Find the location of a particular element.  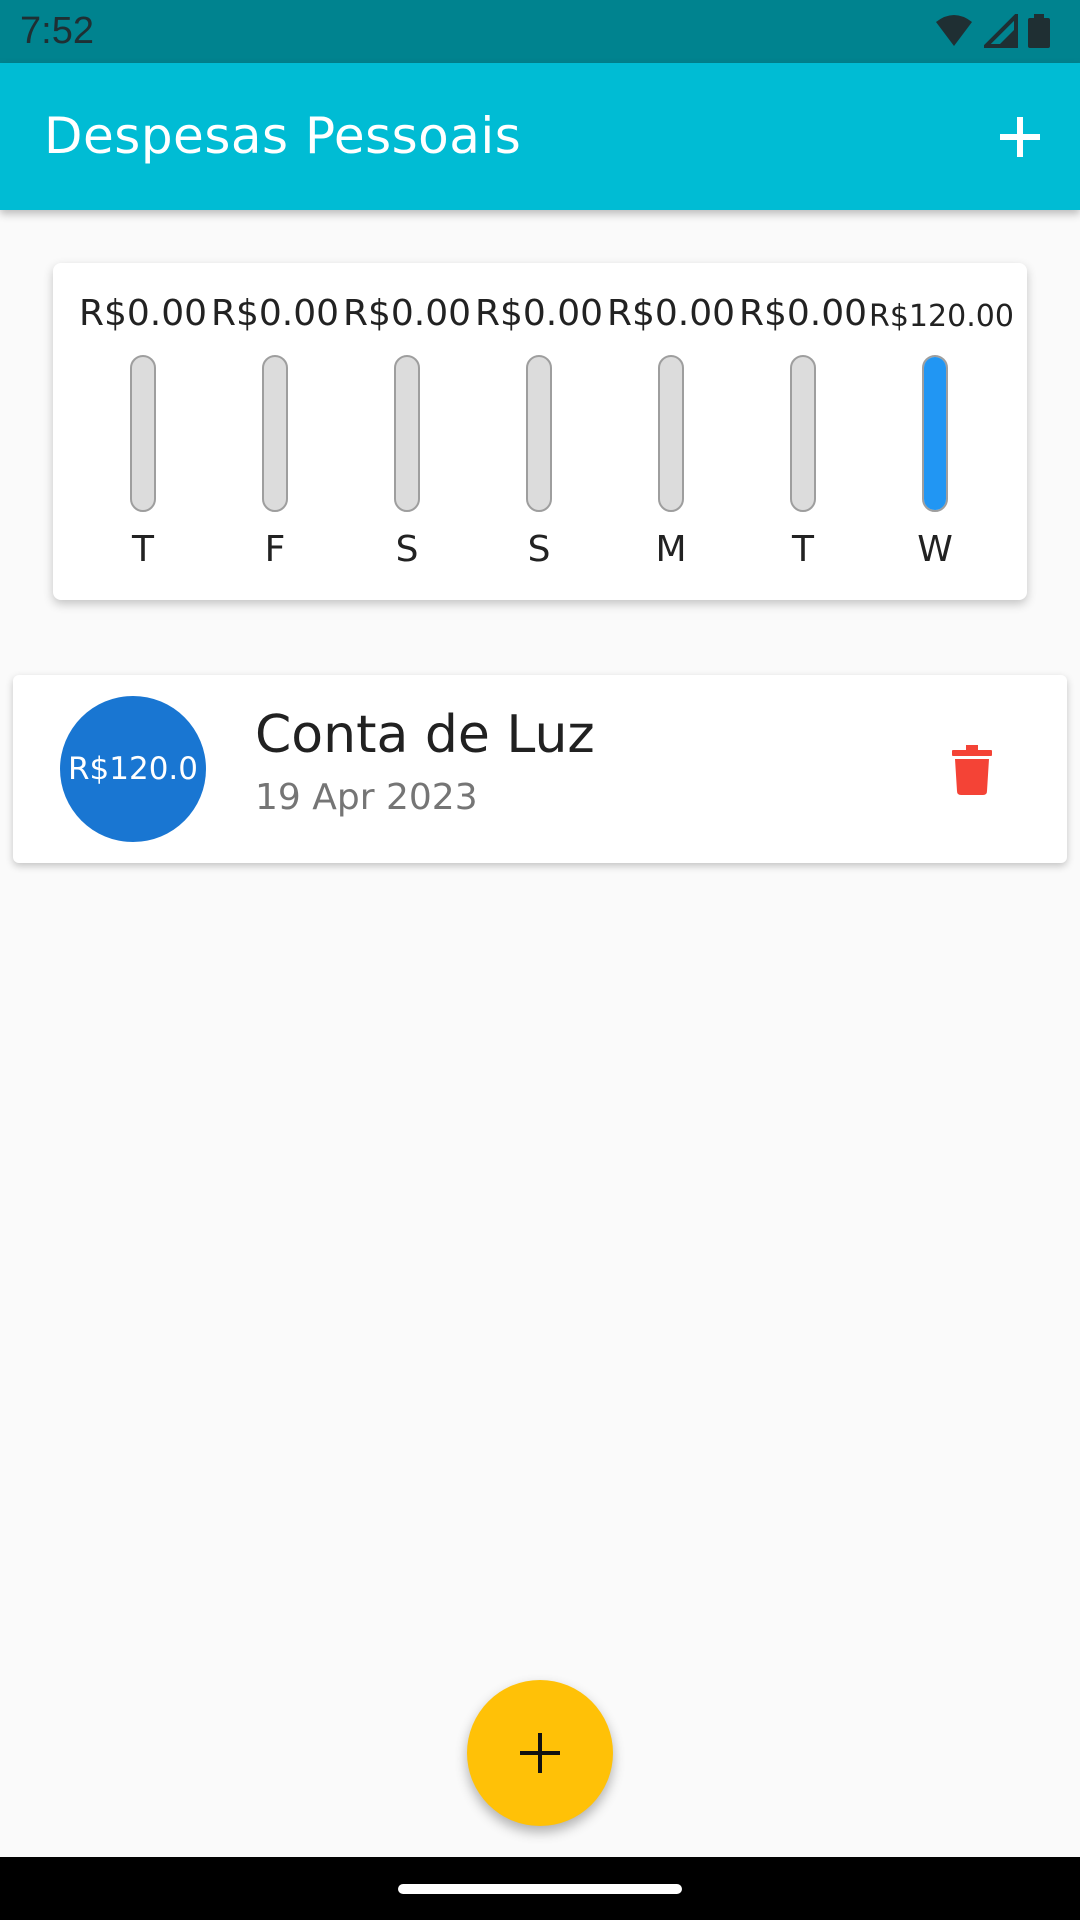

delete-button is located at coordinates (972, 770).